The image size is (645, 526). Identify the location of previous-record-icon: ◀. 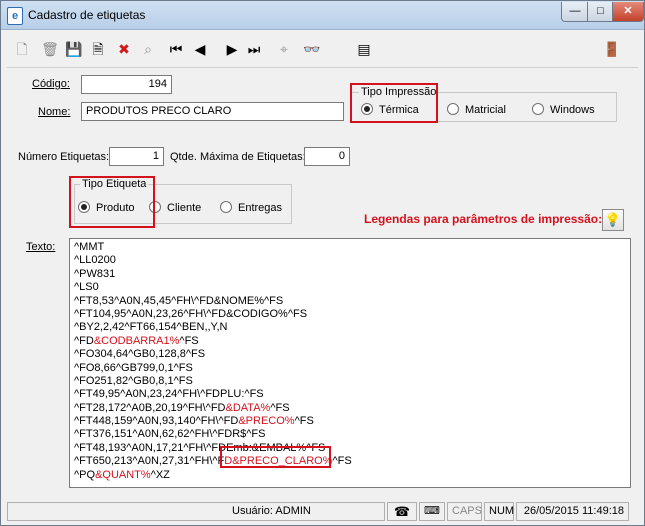
(200, 49).